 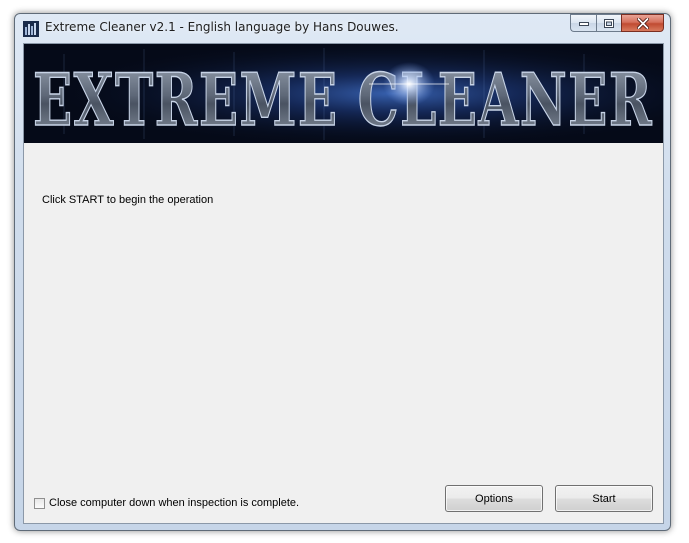 I want to click on start-button: Start, so click(x=604, y=498).